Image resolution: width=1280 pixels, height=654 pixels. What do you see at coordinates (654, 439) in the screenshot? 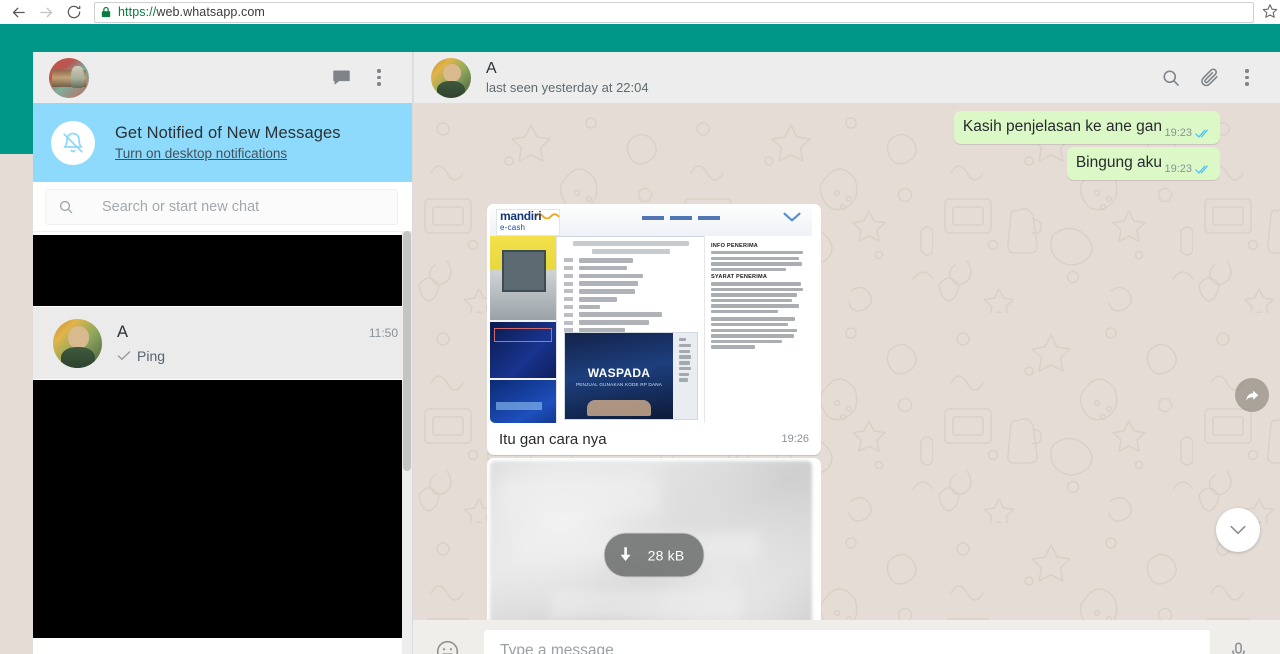
I see `image-caption-row: Itu gan cara nya 19:26` at bounding box center [654, 439].